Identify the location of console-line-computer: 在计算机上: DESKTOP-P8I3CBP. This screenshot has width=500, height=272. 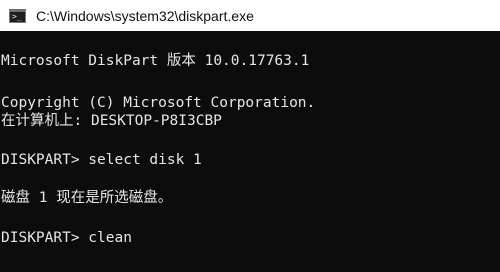
(111, 121).